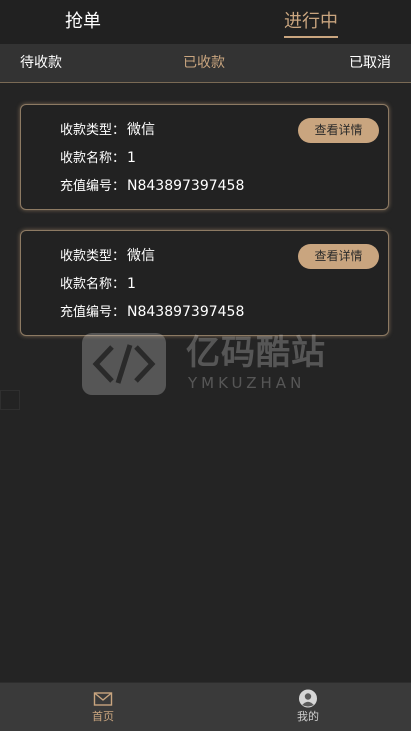 This screenshot has width=411, height=731. What do you see at coordinates (247, 383) in the screenshot?
I see `watermark-subtitle: YMKUZHAN` at bounding box center [247, 383].